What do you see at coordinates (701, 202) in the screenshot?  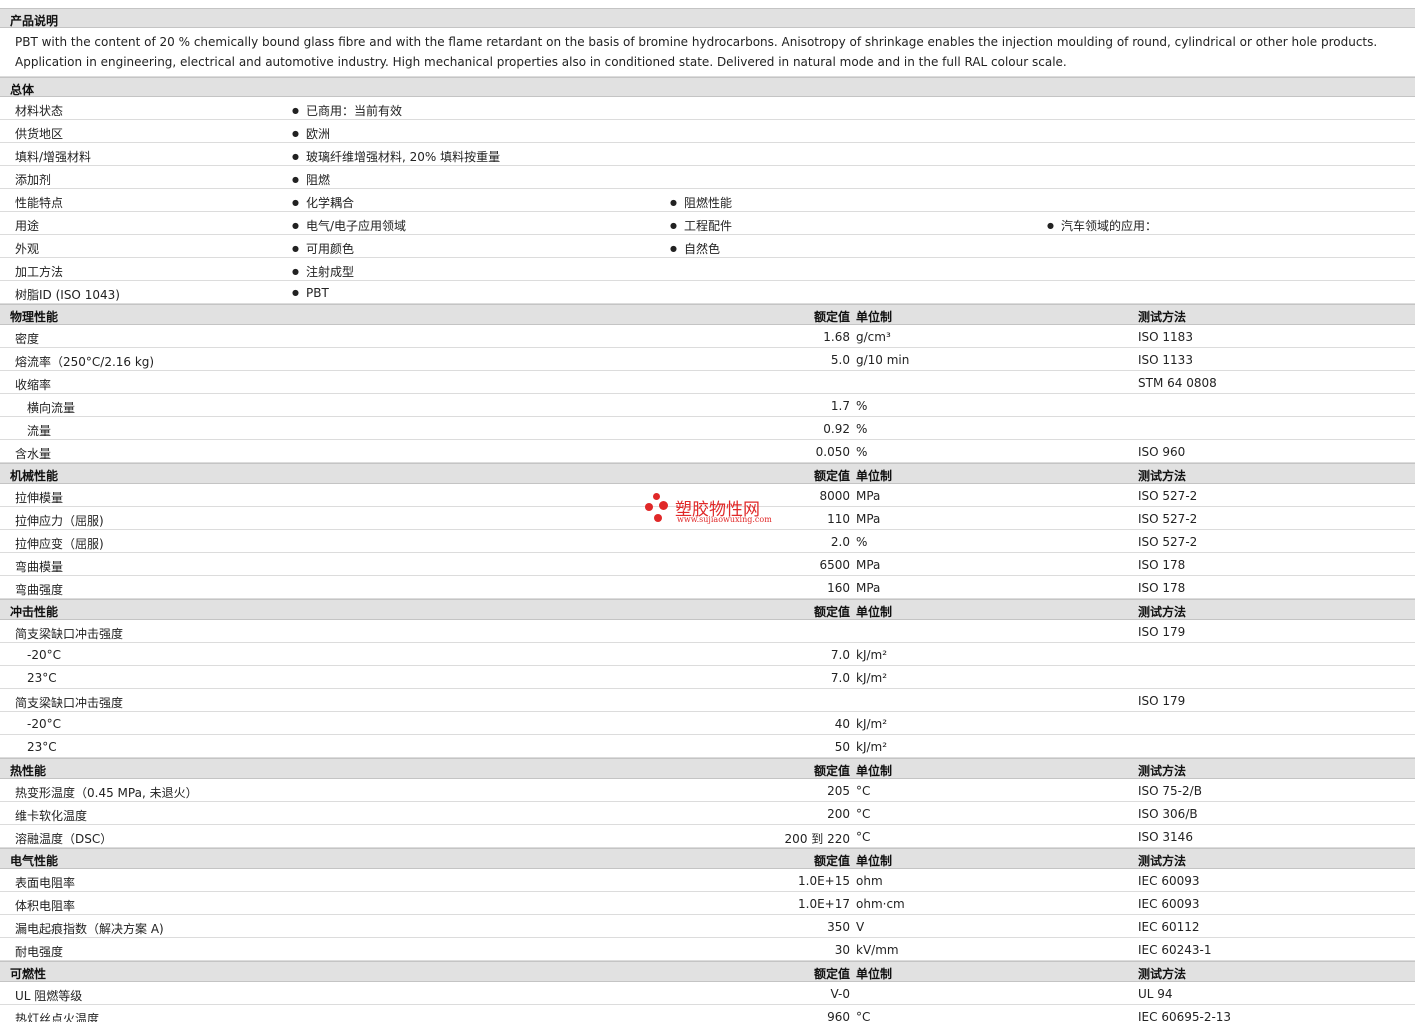 I see `bullet-item: 阻燃性能` at bounding box center [701, 202].